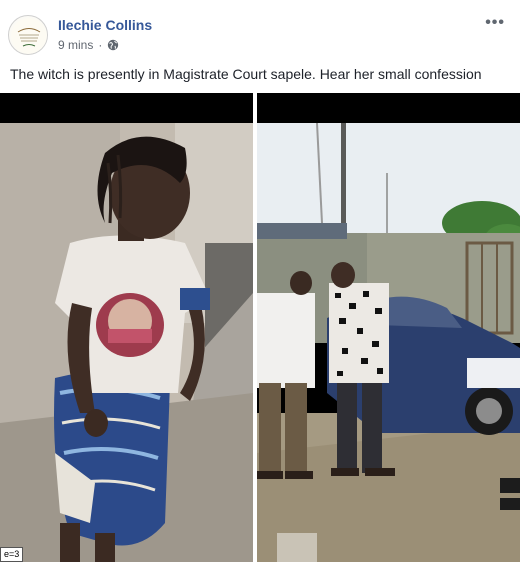 The height and width of the screenshot is (562, 520). I want to click on post-header: Ilechie Collins 9 mins · •••, so click(260, 30).